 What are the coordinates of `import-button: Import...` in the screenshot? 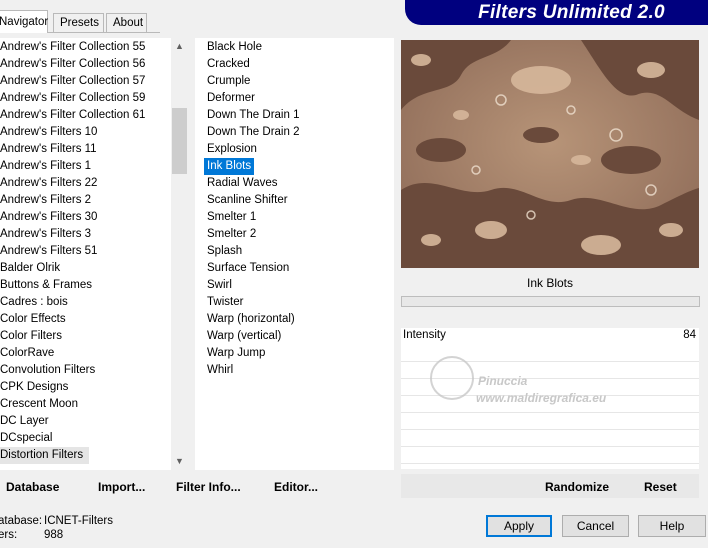 It's located at (121, 487).